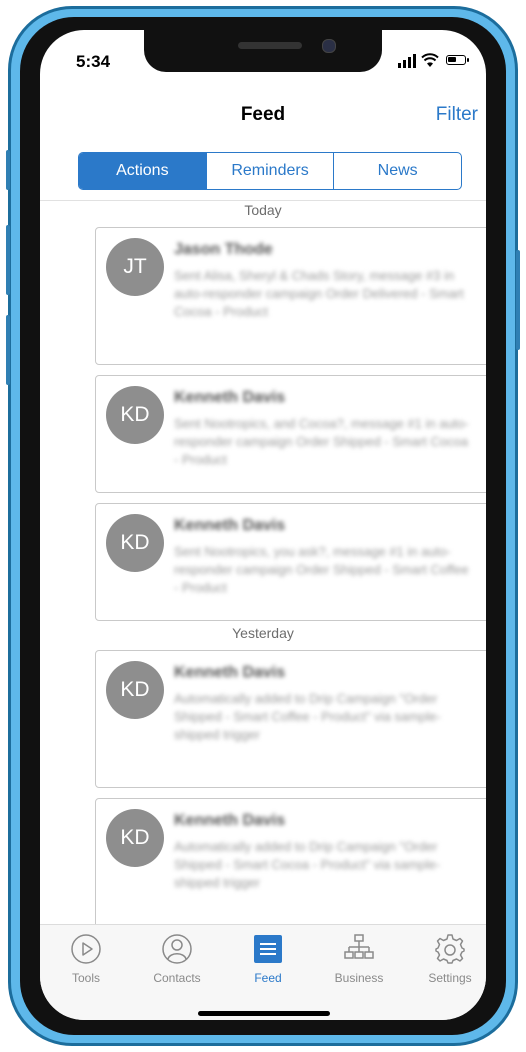  Describe the element at coordinates (135, 267) in the screenshot. I see `avatar: JT` at that location.